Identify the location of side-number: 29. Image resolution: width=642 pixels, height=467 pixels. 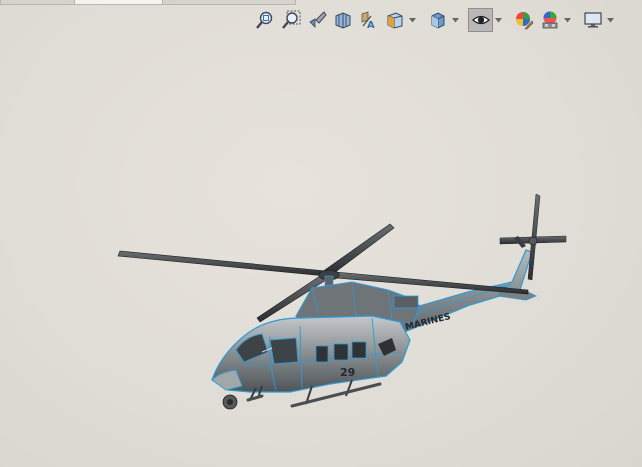
(347, 372).